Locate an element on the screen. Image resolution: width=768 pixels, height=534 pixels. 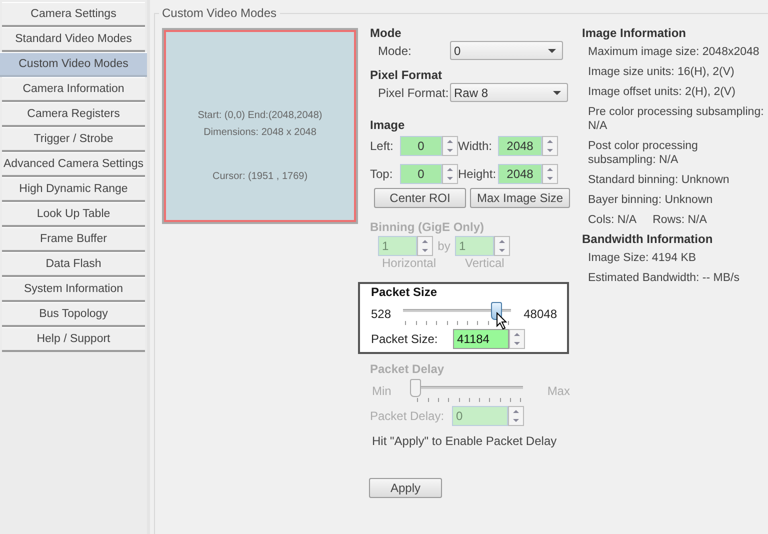
apply-button: Apply is located at coordinates (405, 488).